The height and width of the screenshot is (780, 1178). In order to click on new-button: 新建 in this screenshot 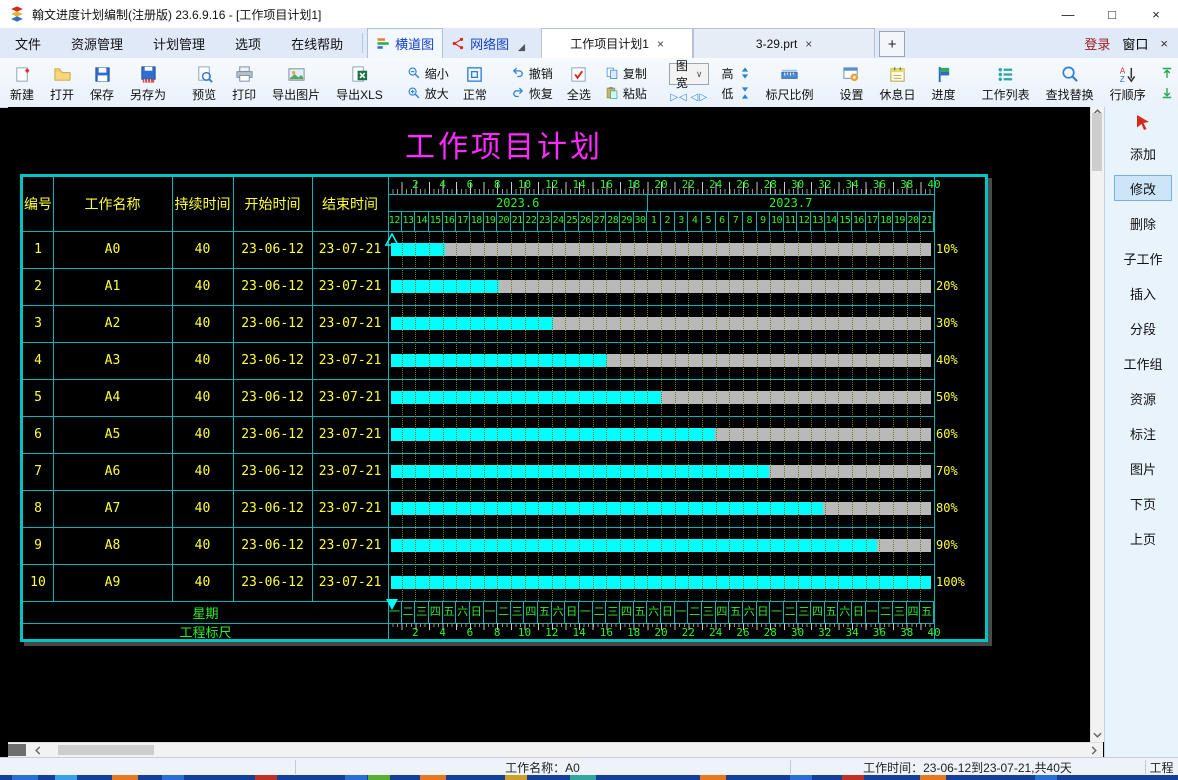, I will do `click(22, 82)`.